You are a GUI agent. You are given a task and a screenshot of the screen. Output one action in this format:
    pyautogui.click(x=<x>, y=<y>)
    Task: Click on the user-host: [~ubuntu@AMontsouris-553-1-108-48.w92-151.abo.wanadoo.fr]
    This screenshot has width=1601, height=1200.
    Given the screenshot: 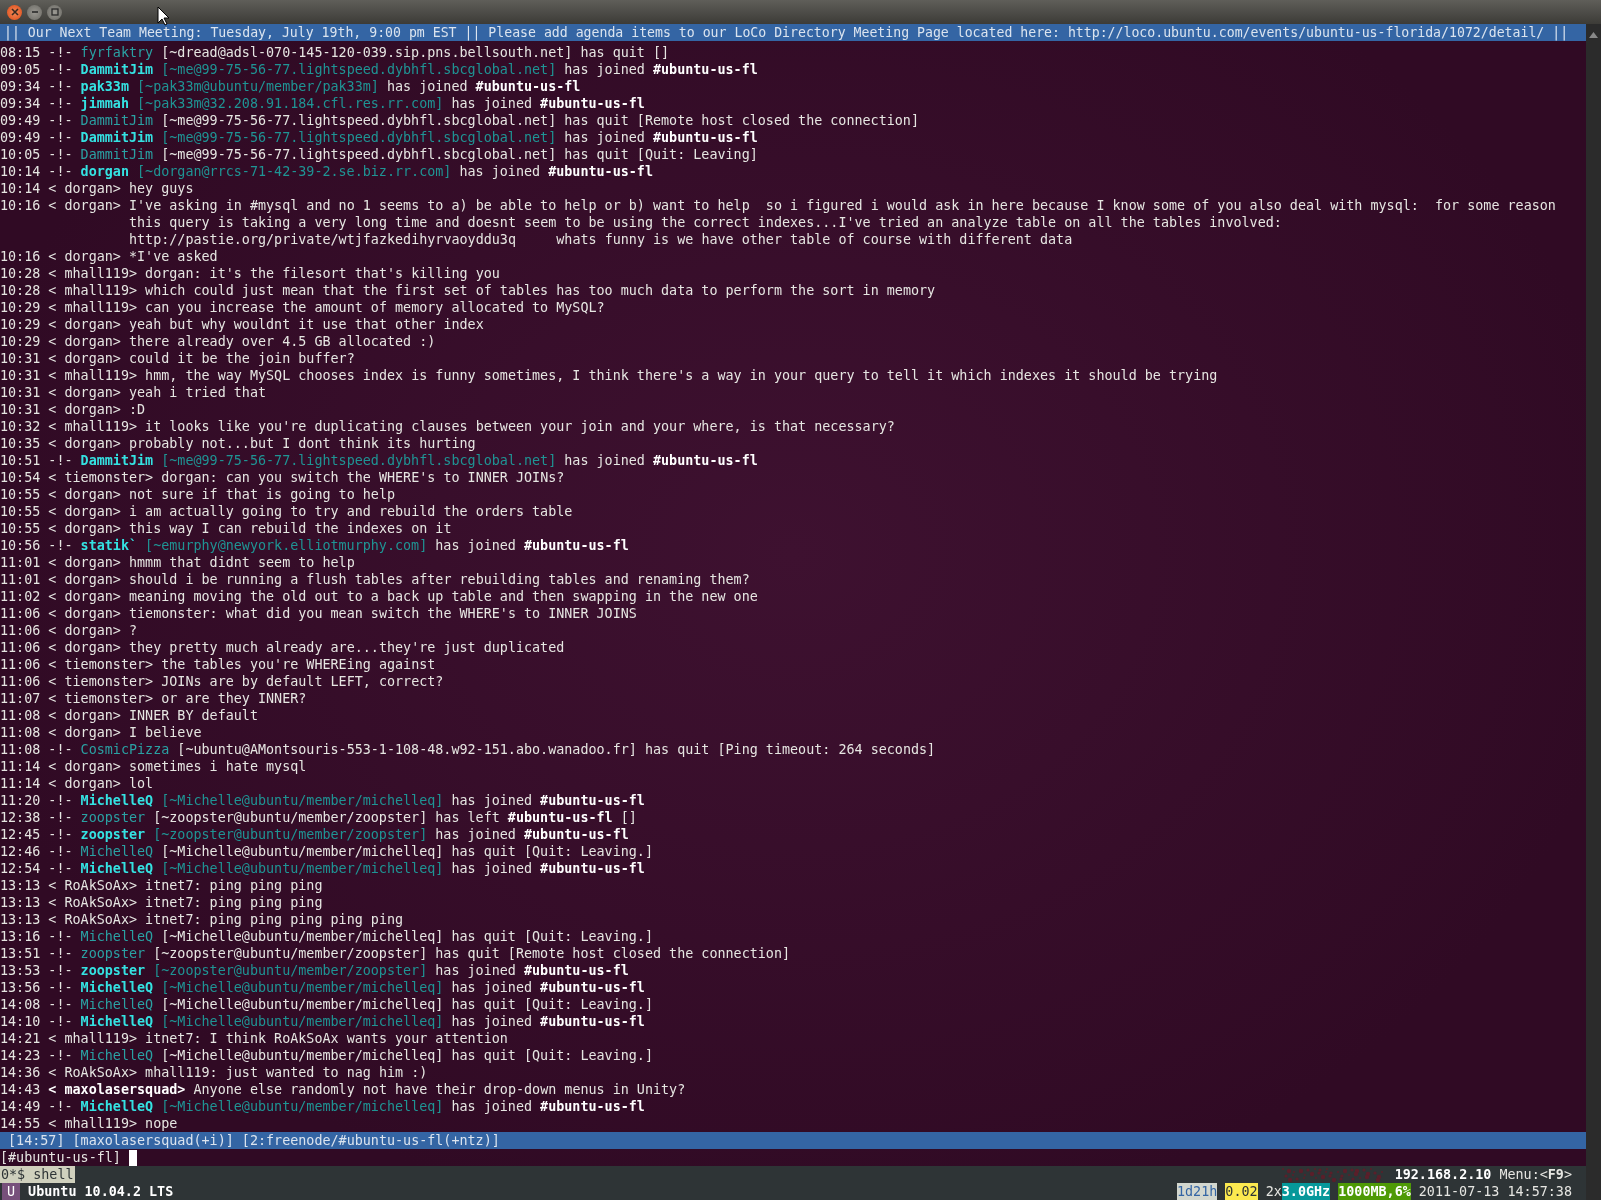 What is the action you would take?
    pyautogui.click(x=407, y=749)
    